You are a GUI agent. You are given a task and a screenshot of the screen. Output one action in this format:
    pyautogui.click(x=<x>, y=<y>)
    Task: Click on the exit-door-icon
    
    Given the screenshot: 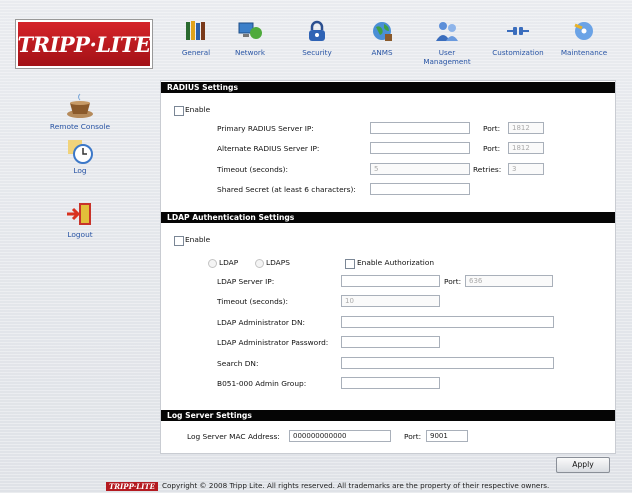 What is the action you would take?
    pyautogui.click(x=80, y=214)
    